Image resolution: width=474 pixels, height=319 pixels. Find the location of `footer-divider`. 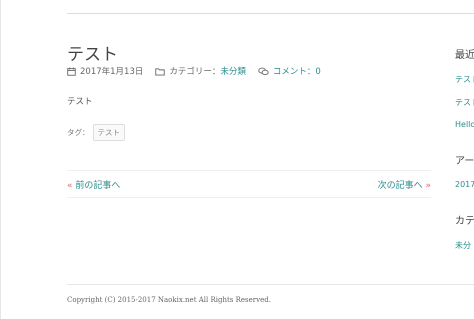

footer-divider is located at coordinates (270, 284).